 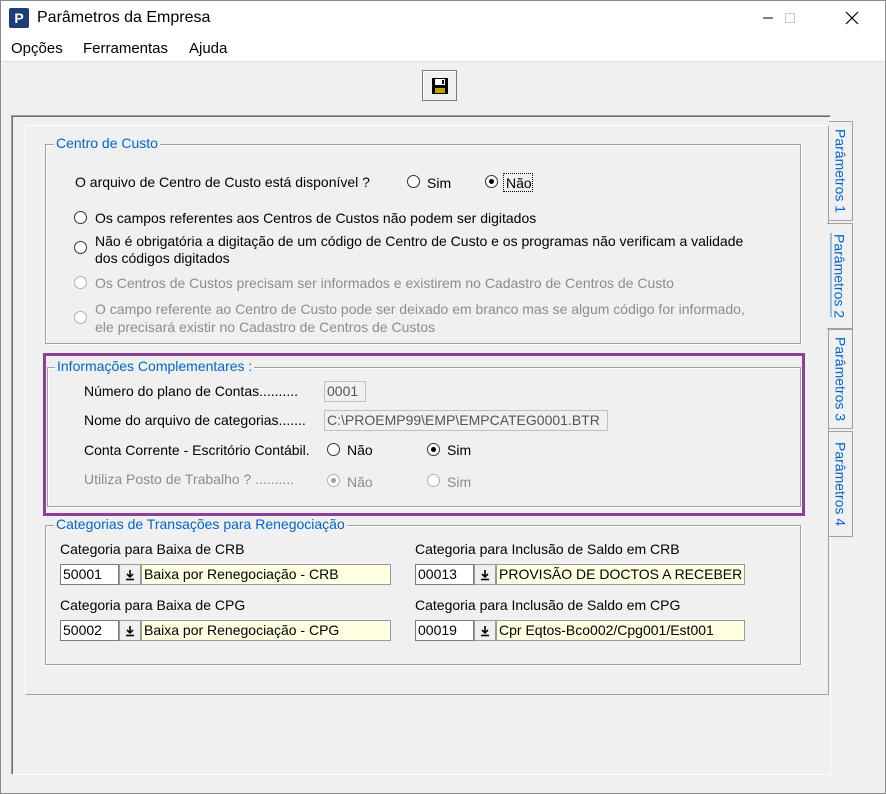 I want to click on conta-nao-radio, so click(x=333, y=449).